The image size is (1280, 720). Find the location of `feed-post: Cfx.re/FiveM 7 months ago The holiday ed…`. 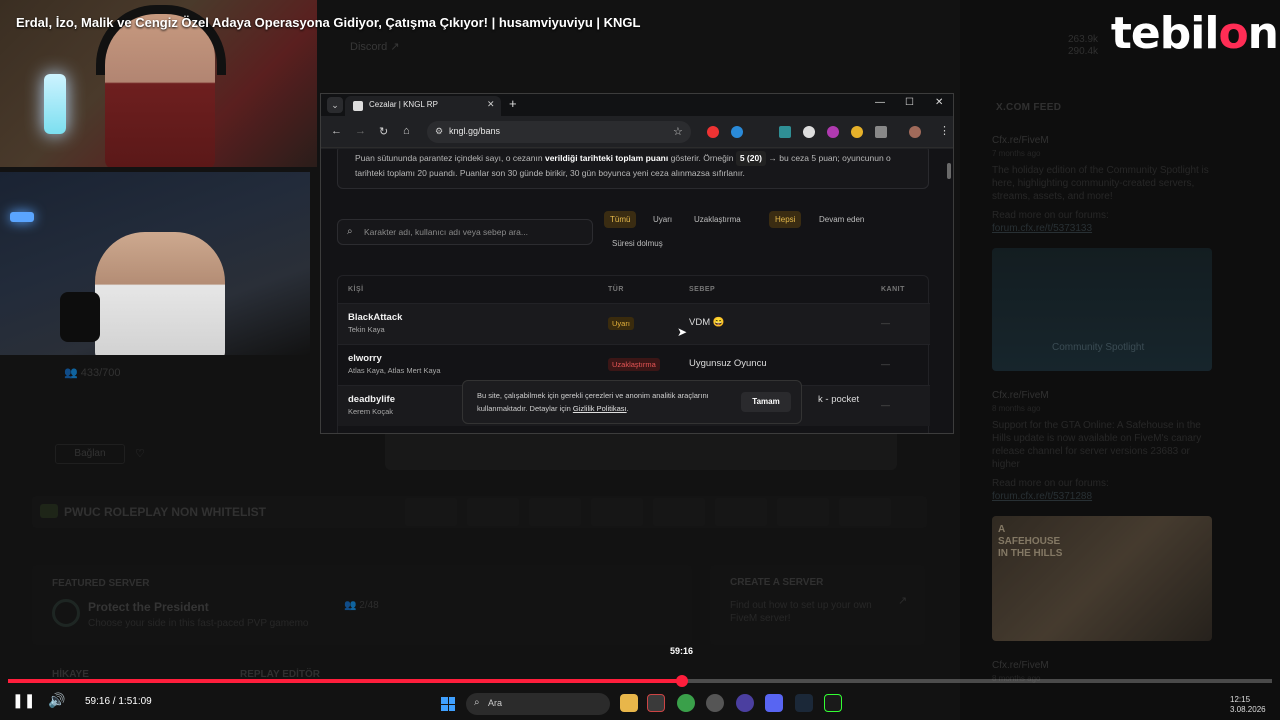

feed-post: Cfx.re/FiveM 7 months ago The holiday ed… is located at coordinates (1102, 184).